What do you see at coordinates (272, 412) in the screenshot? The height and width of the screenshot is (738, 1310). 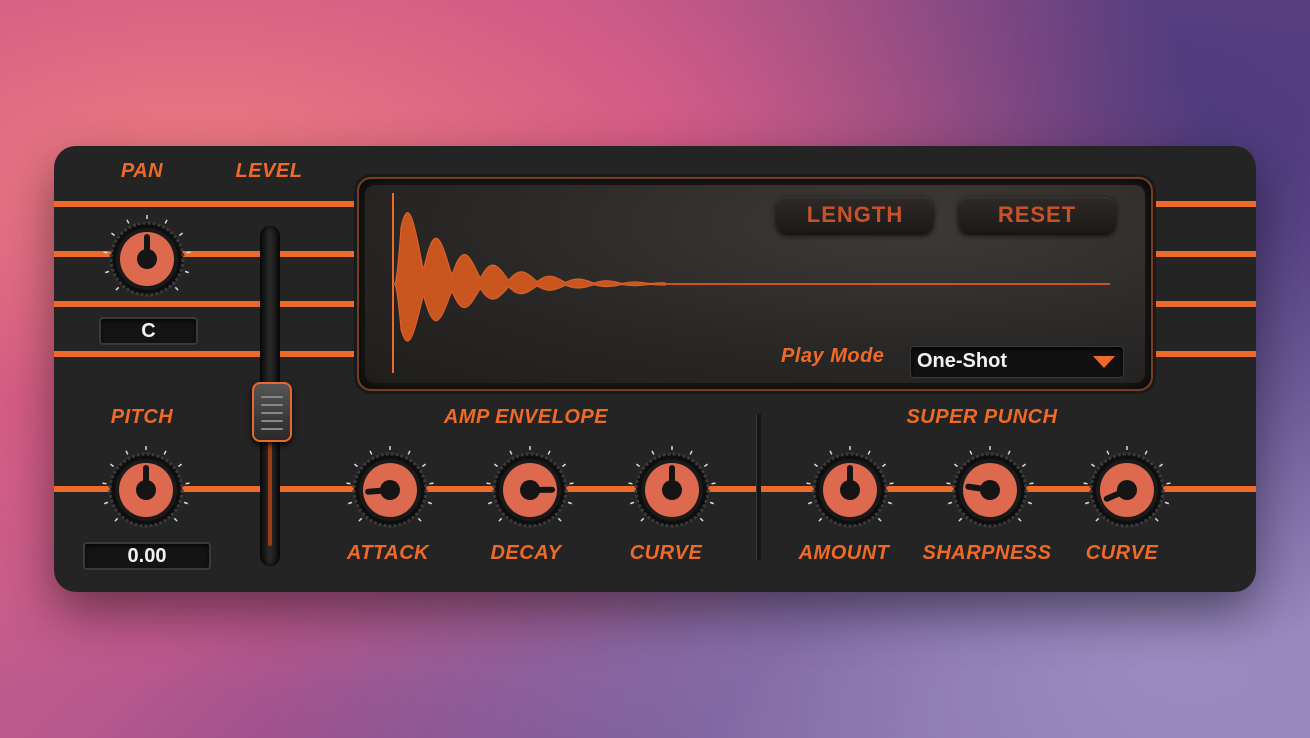 I see `level-slider-thumb` at bounding box center [272, 412].